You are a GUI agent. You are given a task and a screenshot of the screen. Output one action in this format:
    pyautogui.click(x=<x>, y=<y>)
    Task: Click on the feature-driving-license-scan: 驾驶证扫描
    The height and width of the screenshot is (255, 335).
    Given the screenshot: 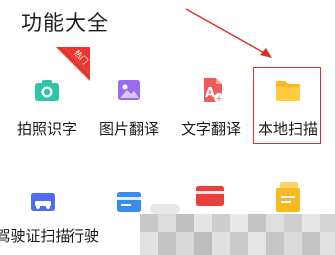 What is the action you would take?
    pyautogui.click(x=41, y=178)
    